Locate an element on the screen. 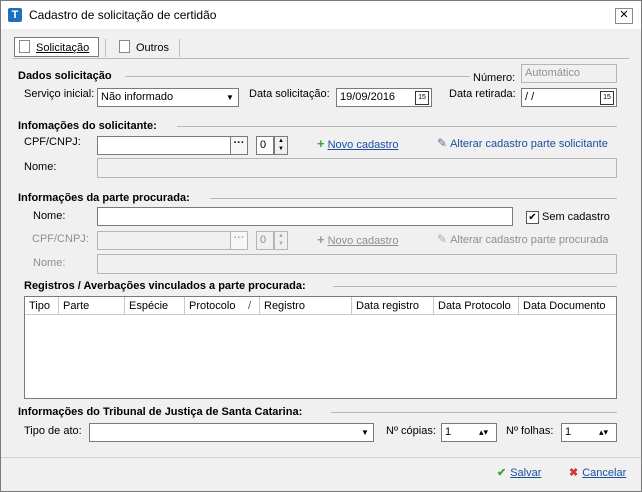 The image size is (642, 492). alterar-solicitante-link: ✎ Alterar cadastro parte solicitante is located at coordinates (522, 143).